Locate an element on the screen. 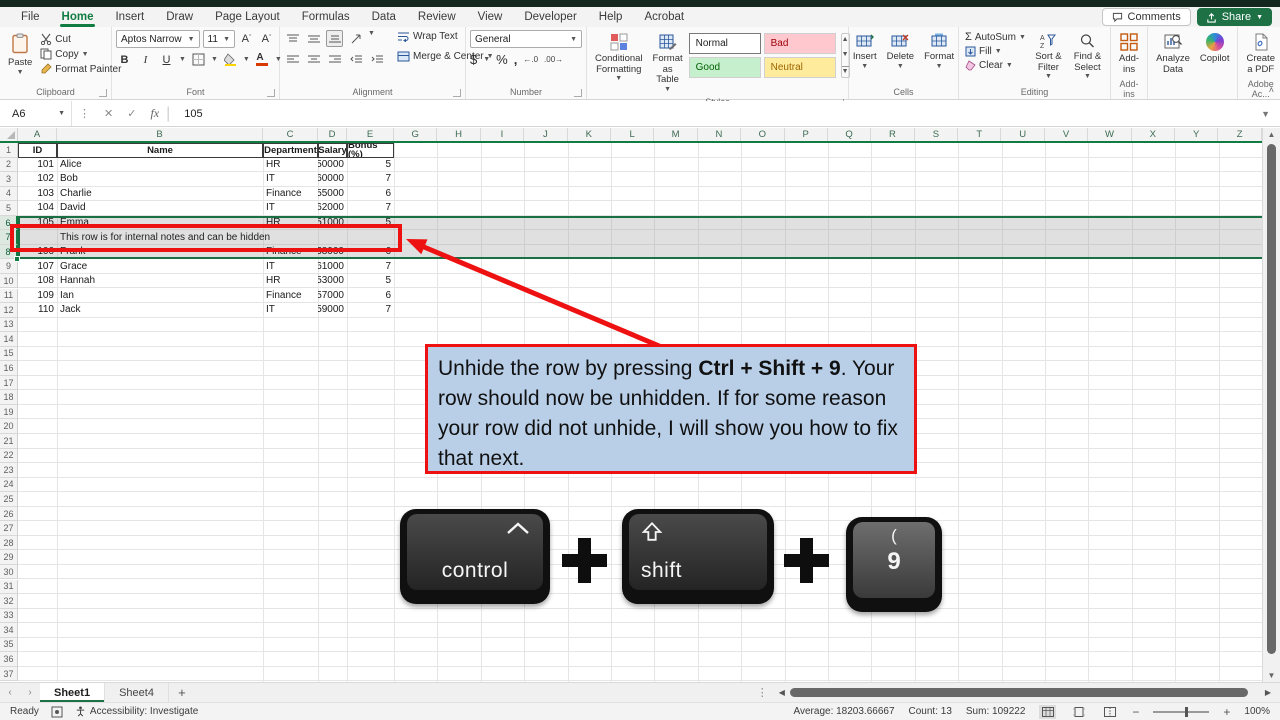 The image size is (1280, 720). name-box: A6 ▼ is located at coordinates (36, 113).